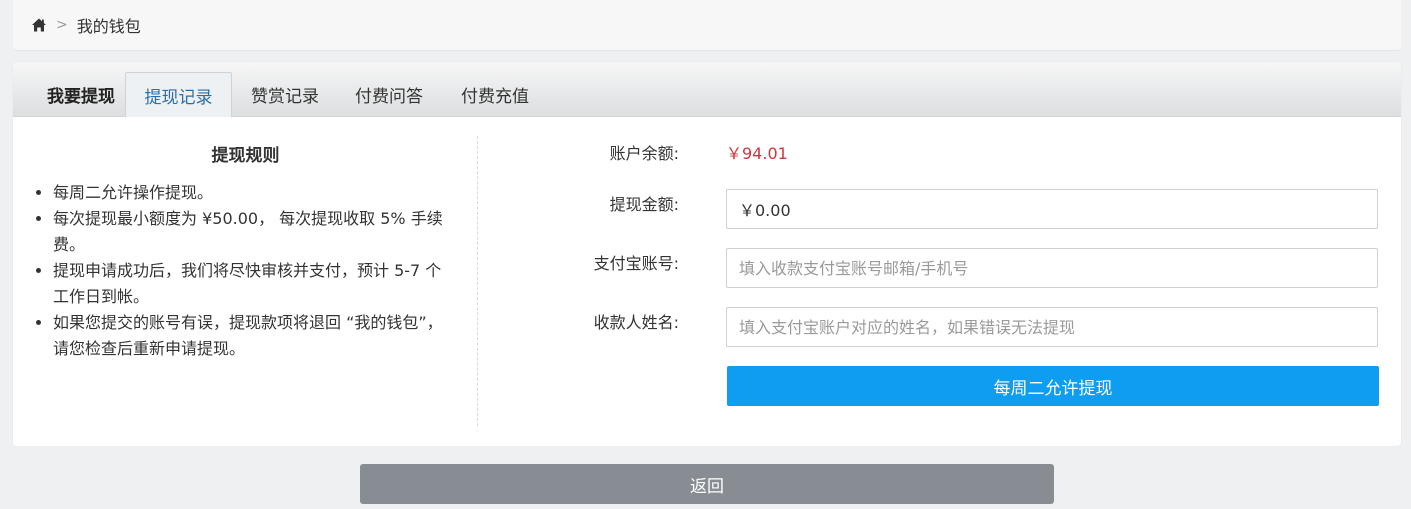 The image size is (1411, 509). I want to click on breadcrumb: > 我的钱包, so click(707, 25).